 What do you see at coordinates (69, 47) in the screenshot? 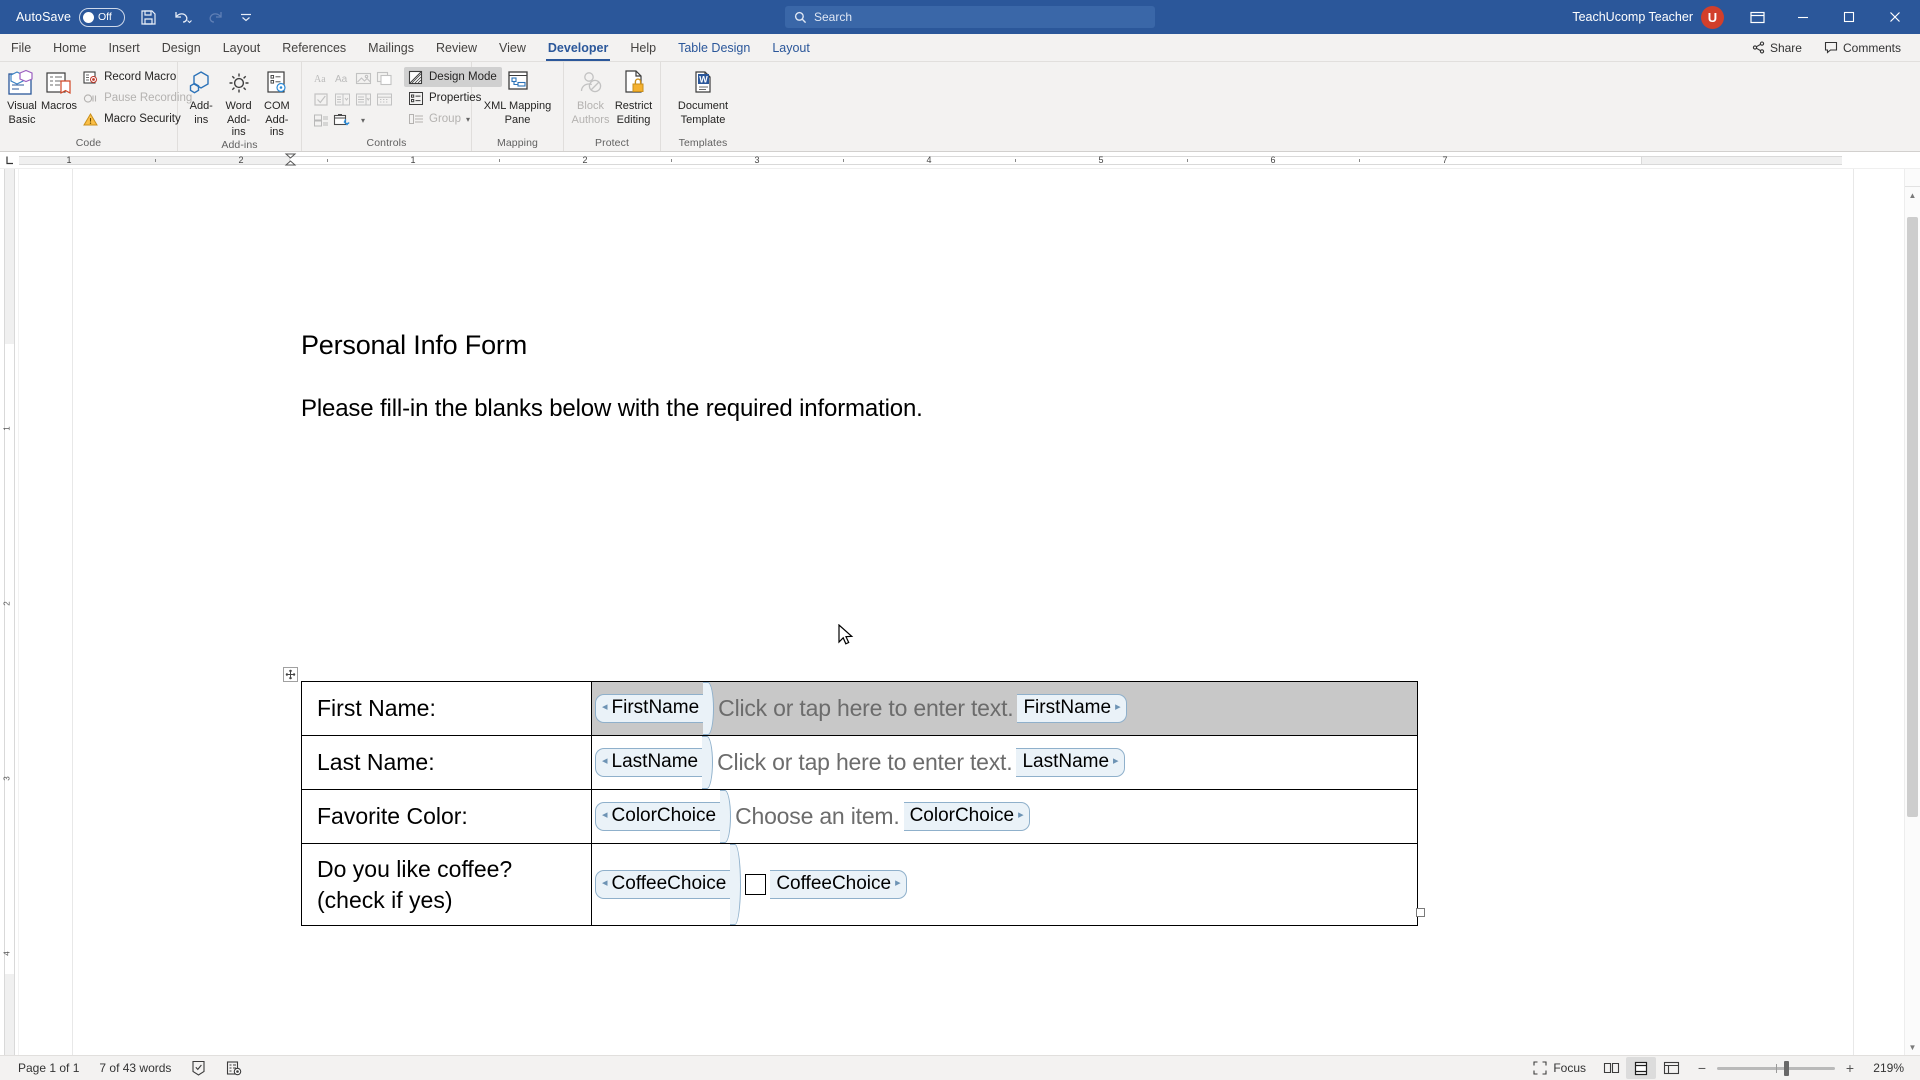
I see `tab-home: Home` at bounding box center [69, 47].